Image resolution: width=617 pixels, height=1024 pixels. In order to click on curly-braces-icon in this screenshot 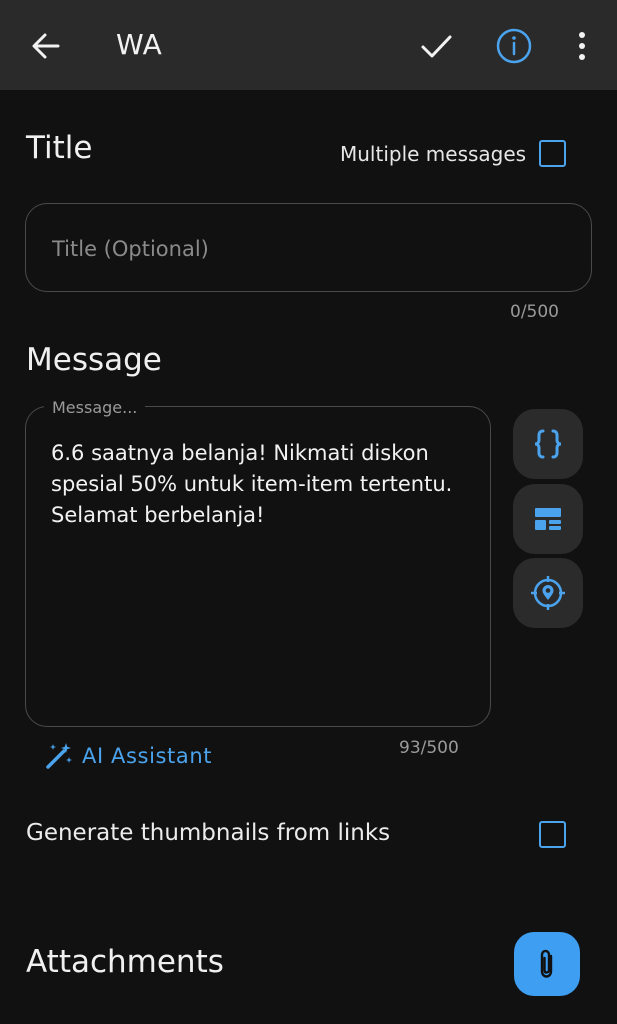, I will do `click(548, 444)`.